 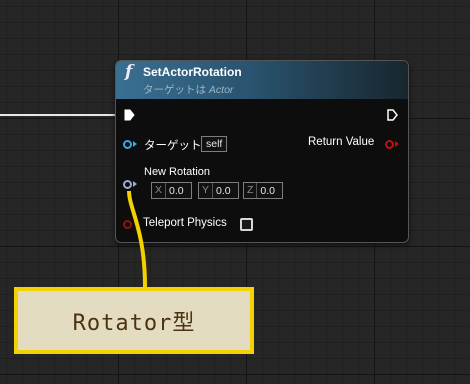 What do you see at coordinates (59, 115) in the screenshot?
I see `exec-input-wire` at bounding box center [59, 115].